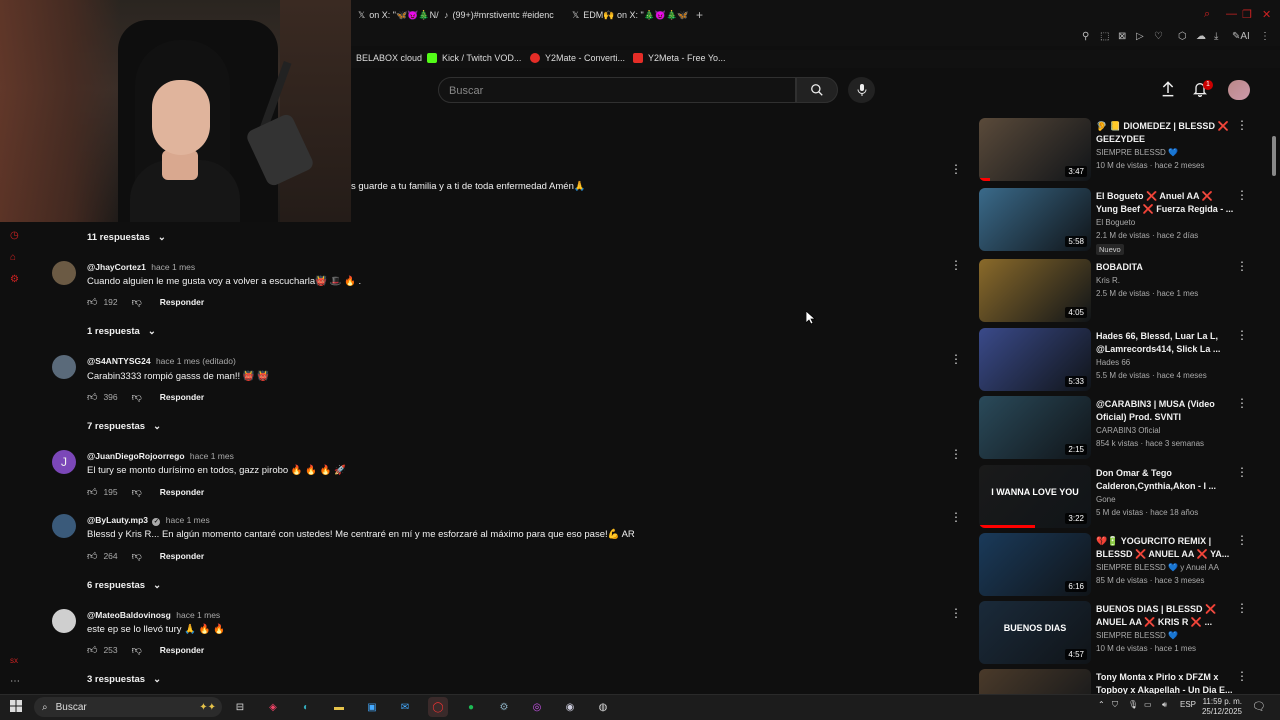 Image resolution: width=1280 pixels, height=720 pixels. Describe the element at coordinates (1035, 564) in the screenshot. I see `rec-thumbnail: 6:16` at that location.